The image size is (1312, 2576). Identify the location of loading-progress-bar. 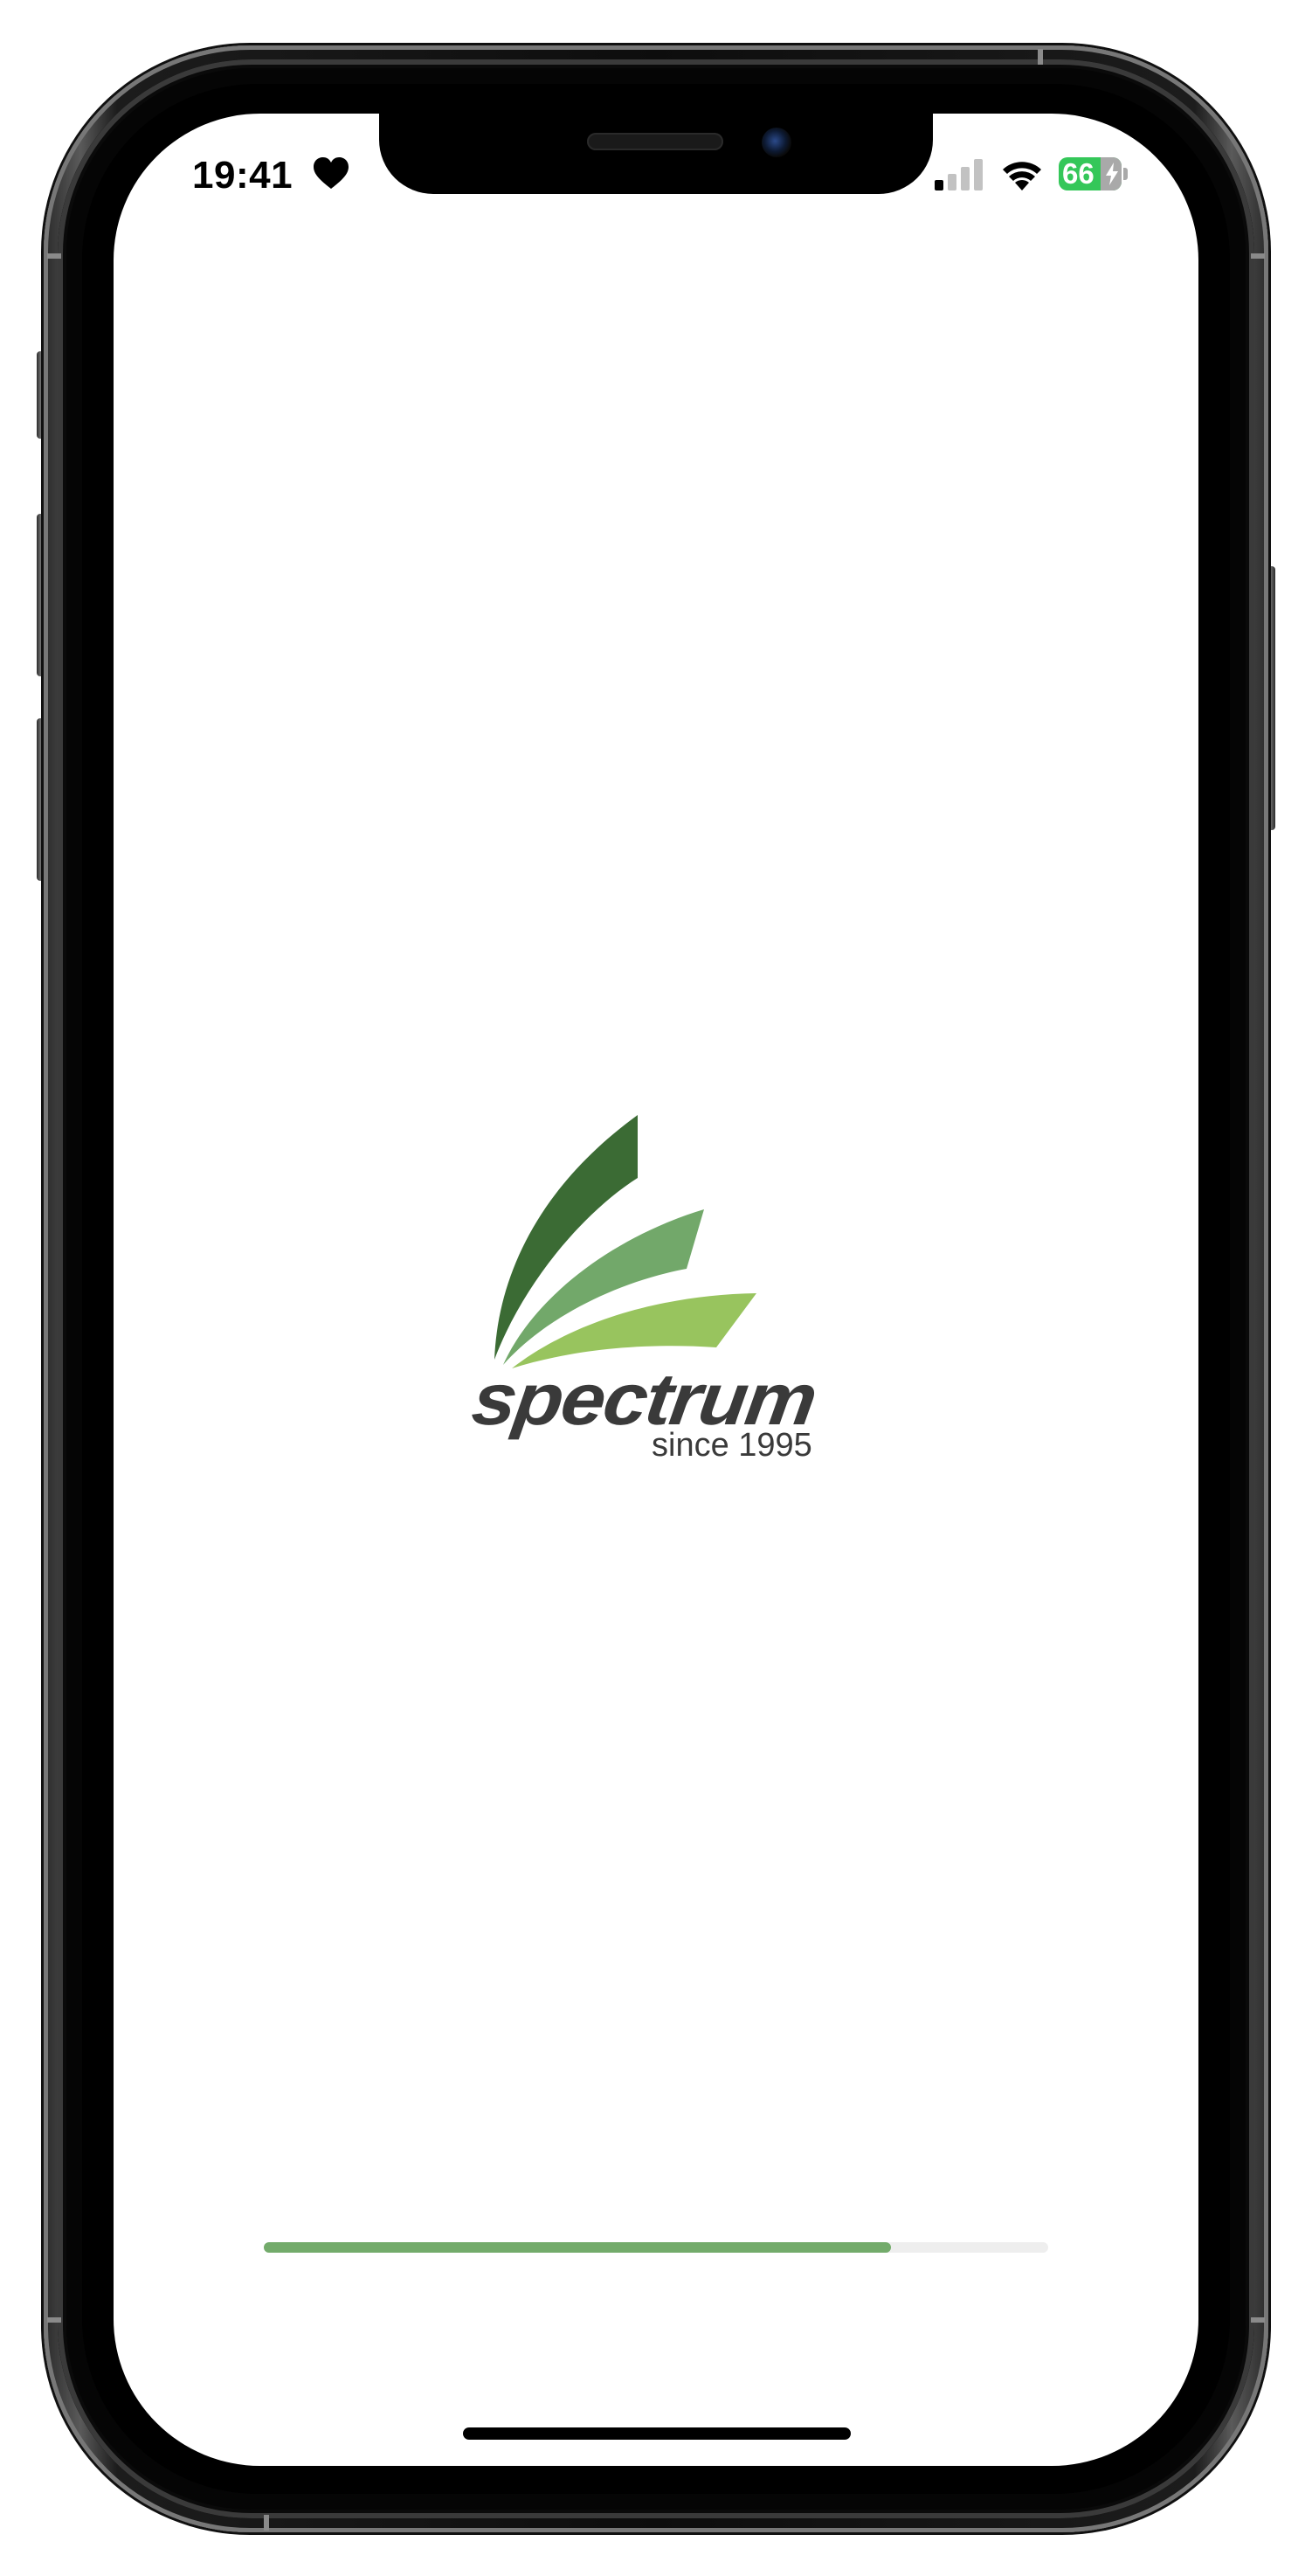
(656, 2247).